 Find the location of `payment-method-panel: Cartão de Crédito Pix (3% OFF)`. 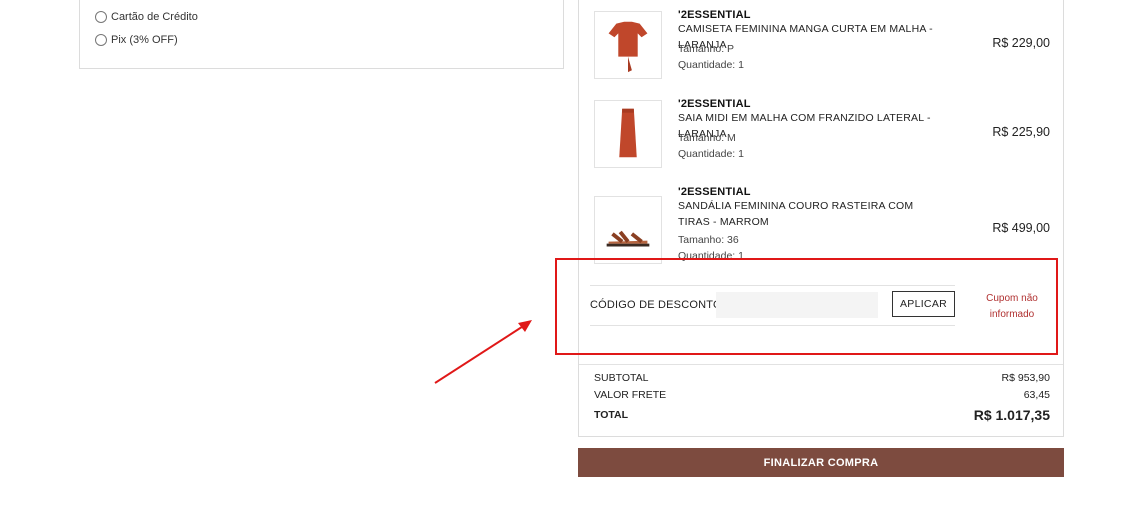

payment-method-panel: Cartão de Crédito Pix (3% OFF) is located at coordinates (321, 34).